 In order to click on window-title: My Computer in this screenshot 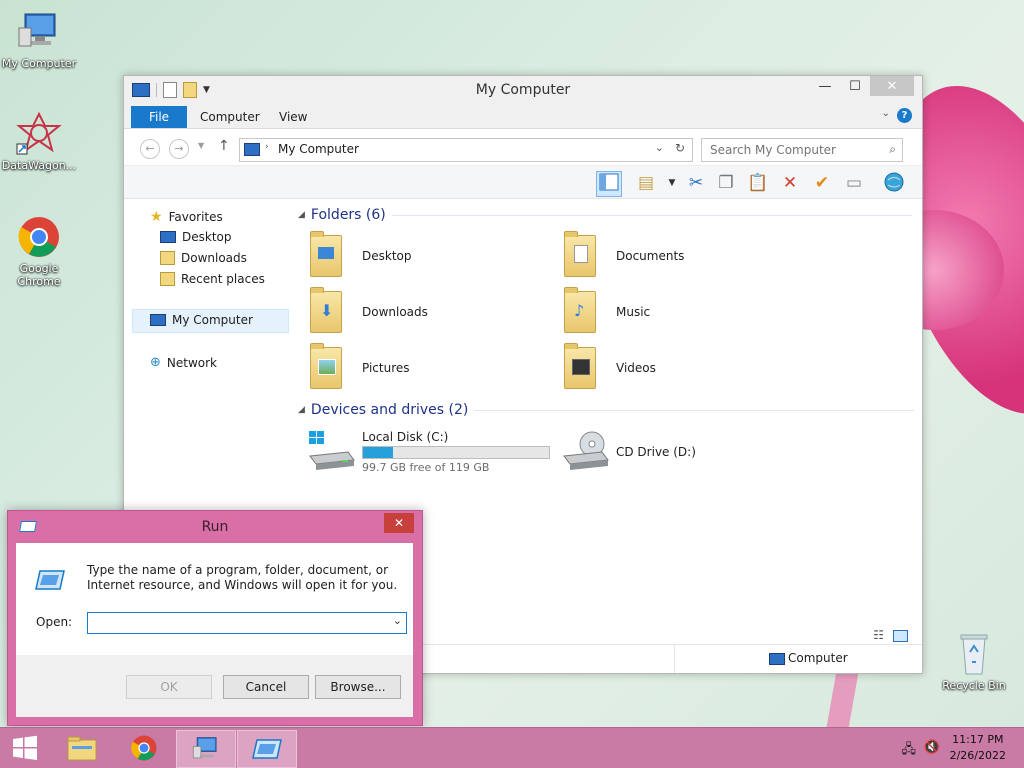, I will do `click(523, 90)`.